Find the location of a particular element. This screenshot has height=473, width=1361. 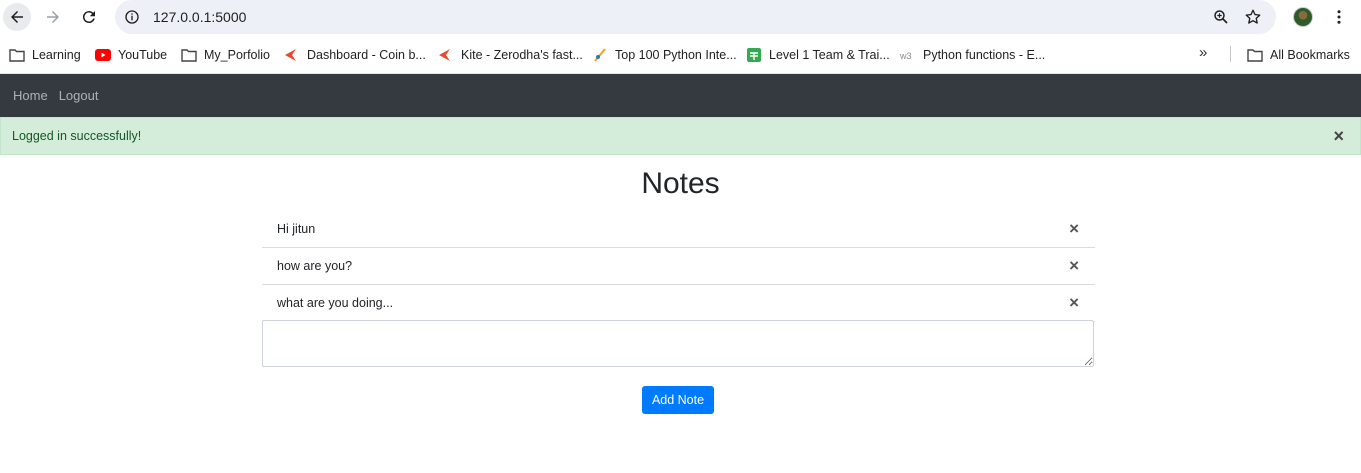

url-text: 127.0.0.1:5000 is located at coordinates (199, 17).